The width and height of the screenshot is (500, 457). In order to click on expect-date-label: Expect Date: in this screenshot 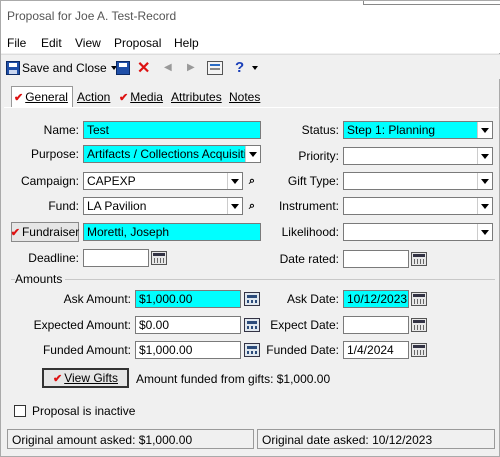, I will do `click(304, 325)`.